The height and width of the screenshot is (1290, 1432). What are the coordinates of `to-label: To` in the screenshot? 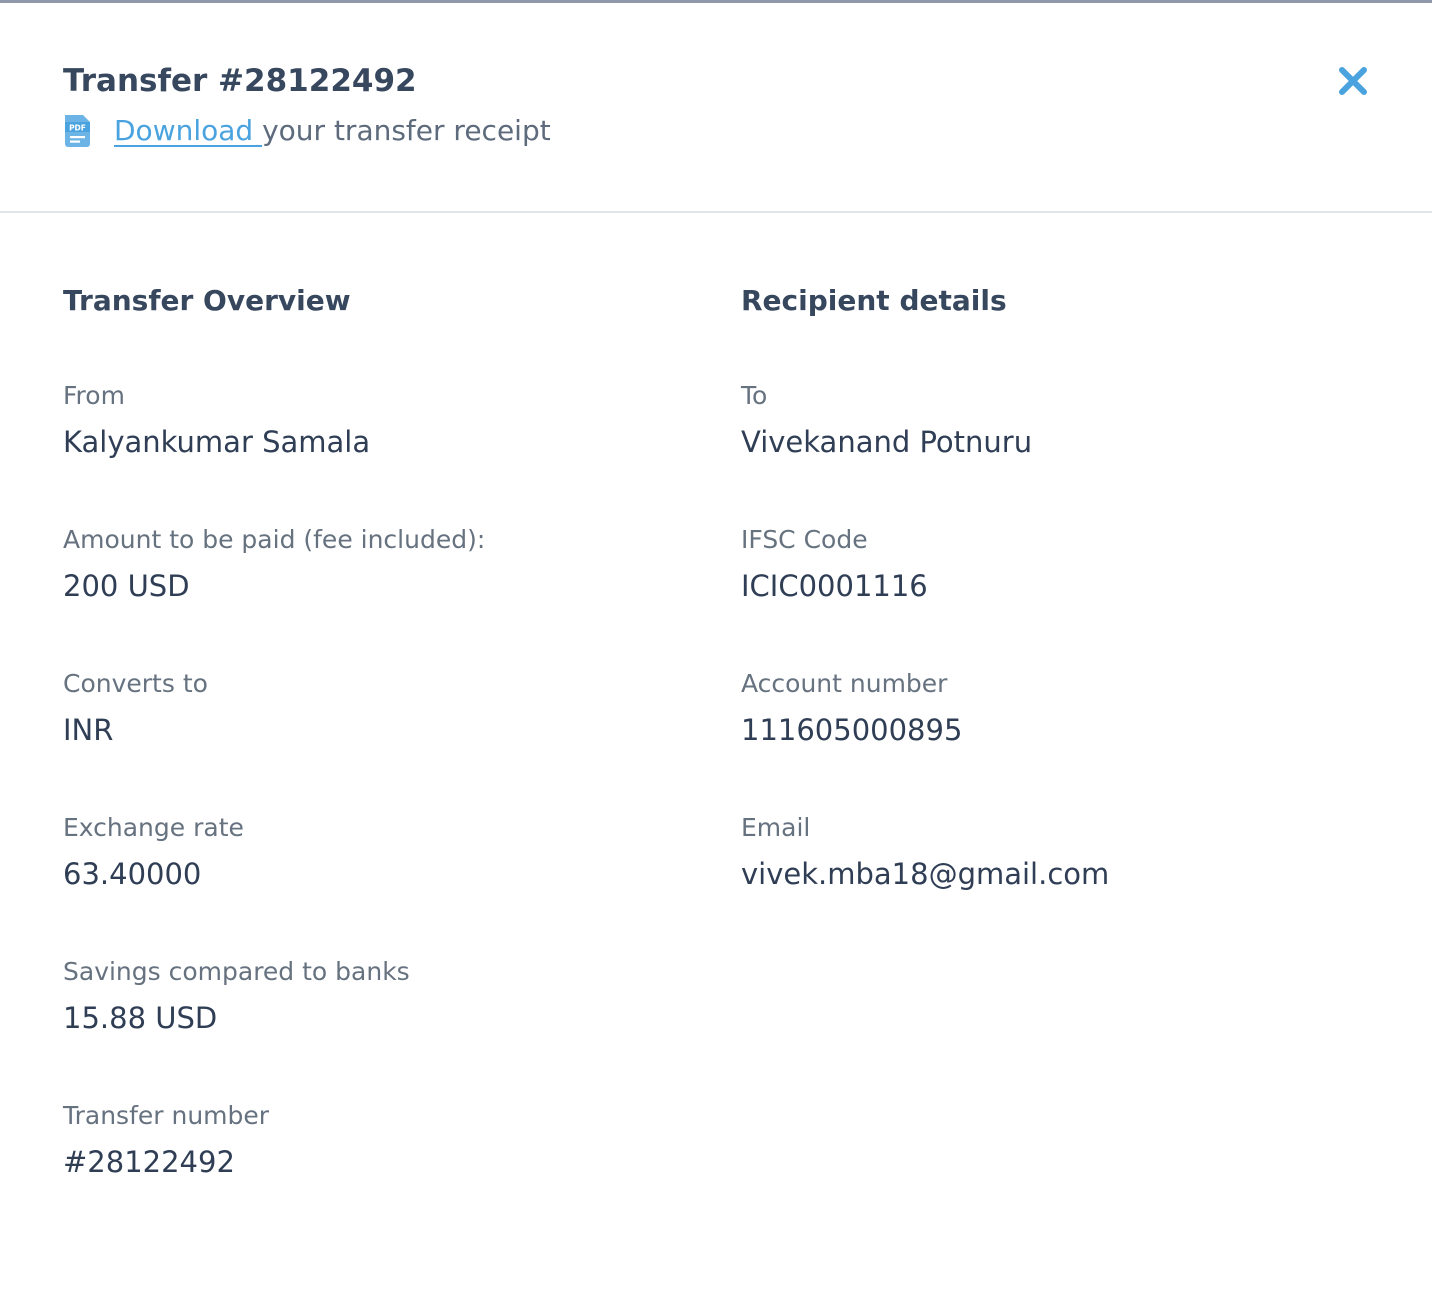 It's located at (754, 395).